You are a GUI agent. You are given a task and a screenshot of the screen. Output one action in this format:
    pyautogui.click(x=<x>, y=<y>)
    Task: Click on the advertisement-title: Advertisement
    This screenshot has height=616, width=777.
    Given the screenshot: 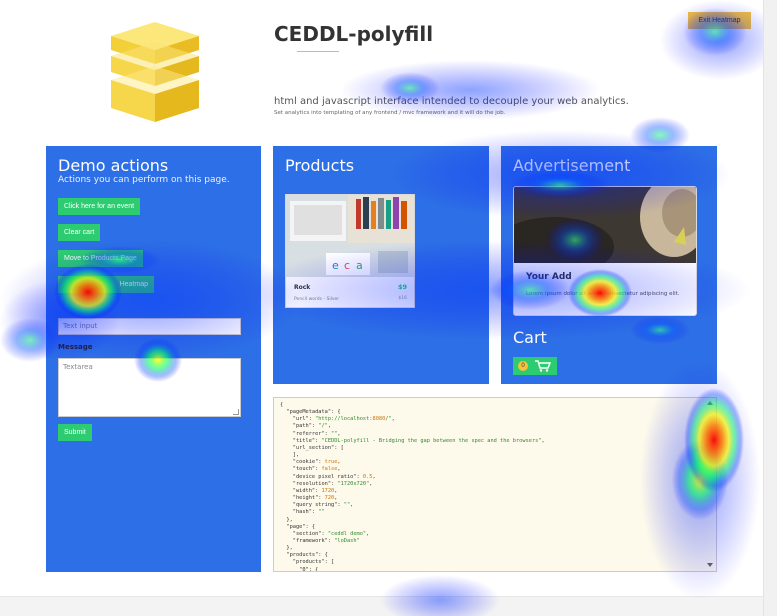 What is the action you would take?
    pyautogui.click(x=572, y=165)
    